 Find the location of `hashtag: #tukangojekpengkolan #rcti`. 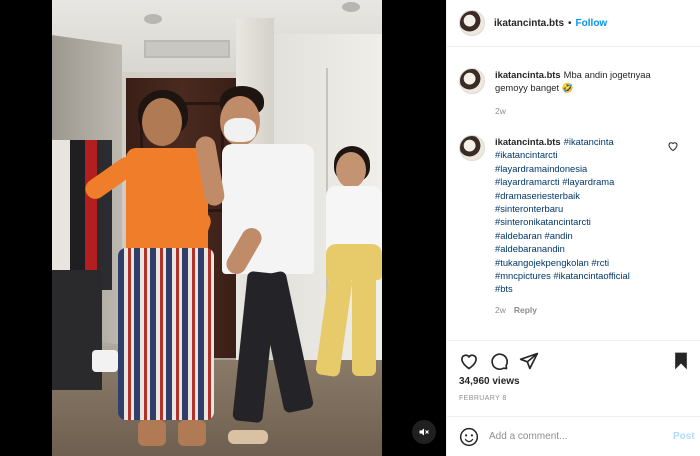

hashtag: #tukangojekpengkolan #rcti is located at coordinates (581, 262).